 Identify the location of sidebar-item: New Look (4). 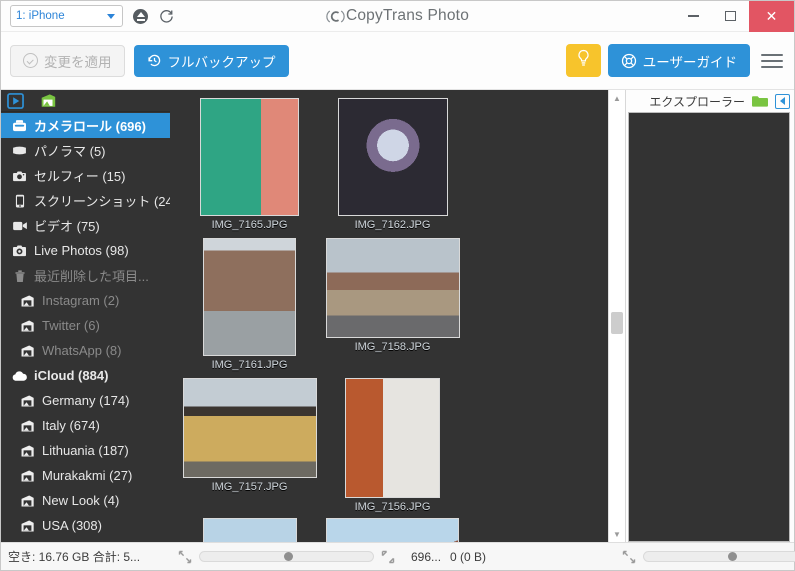
(85, 500).